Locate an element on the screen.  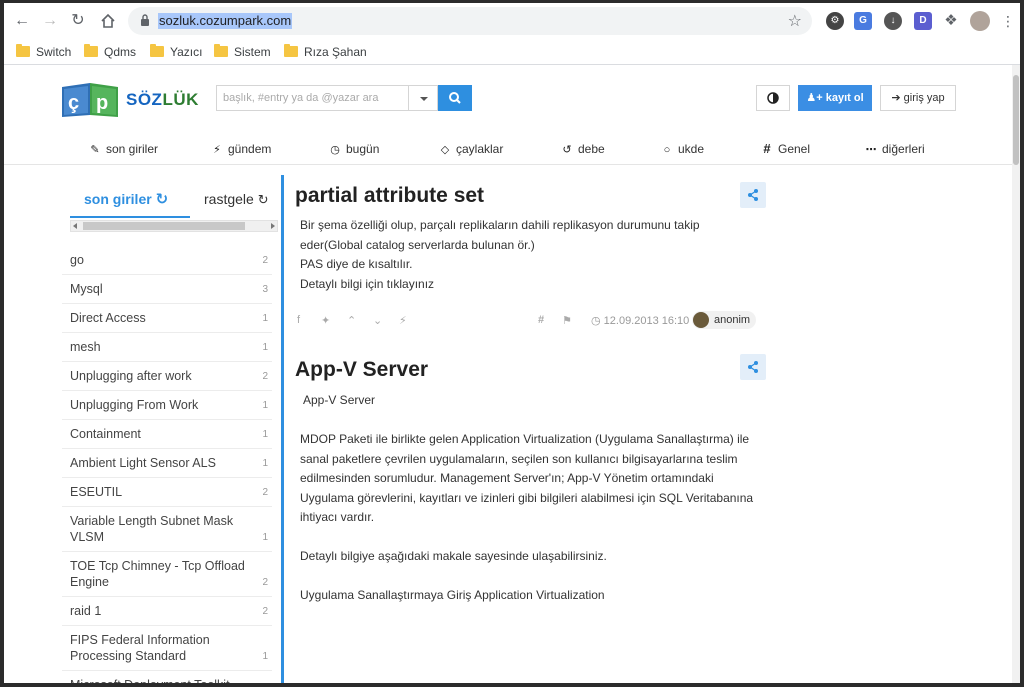
topic-item: Microsoft Deployment Toolkit MDT is located at coordinates (167, 677).